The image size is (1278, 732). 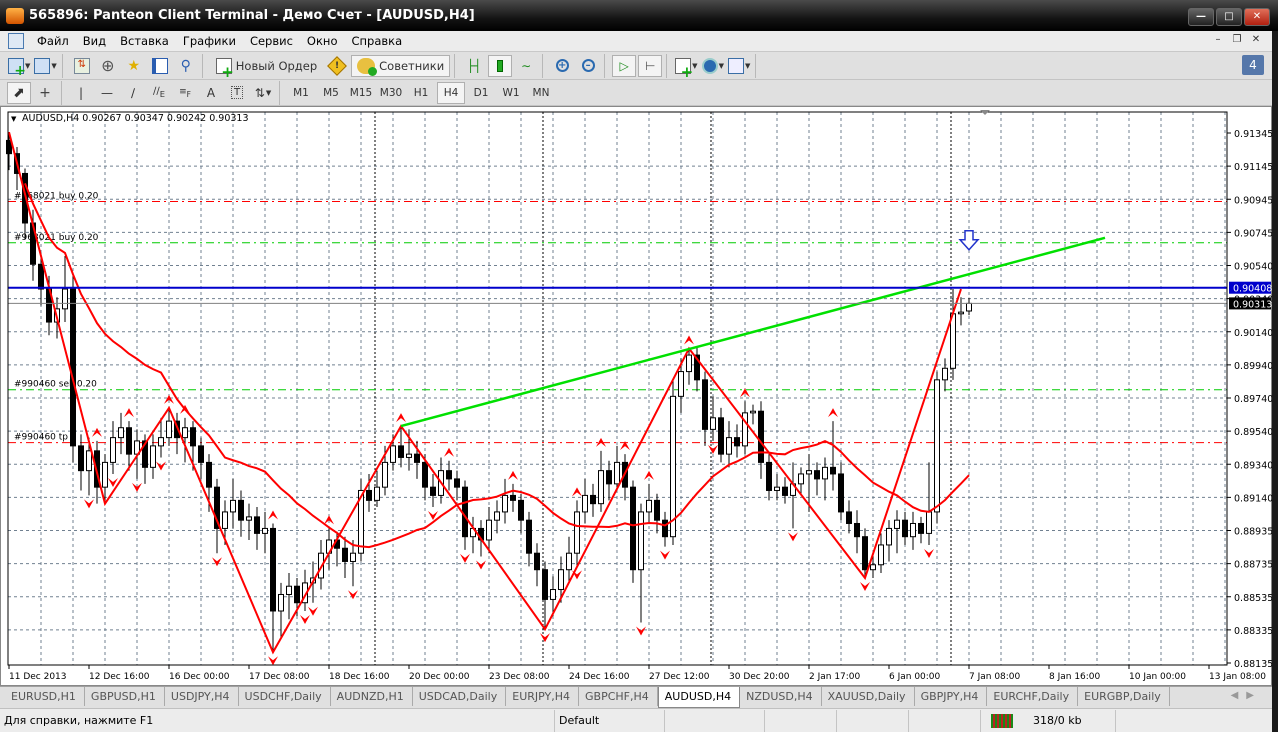 I want to click on equidistant-channel-tool: ∕∕E, so click(x=159, y=93).